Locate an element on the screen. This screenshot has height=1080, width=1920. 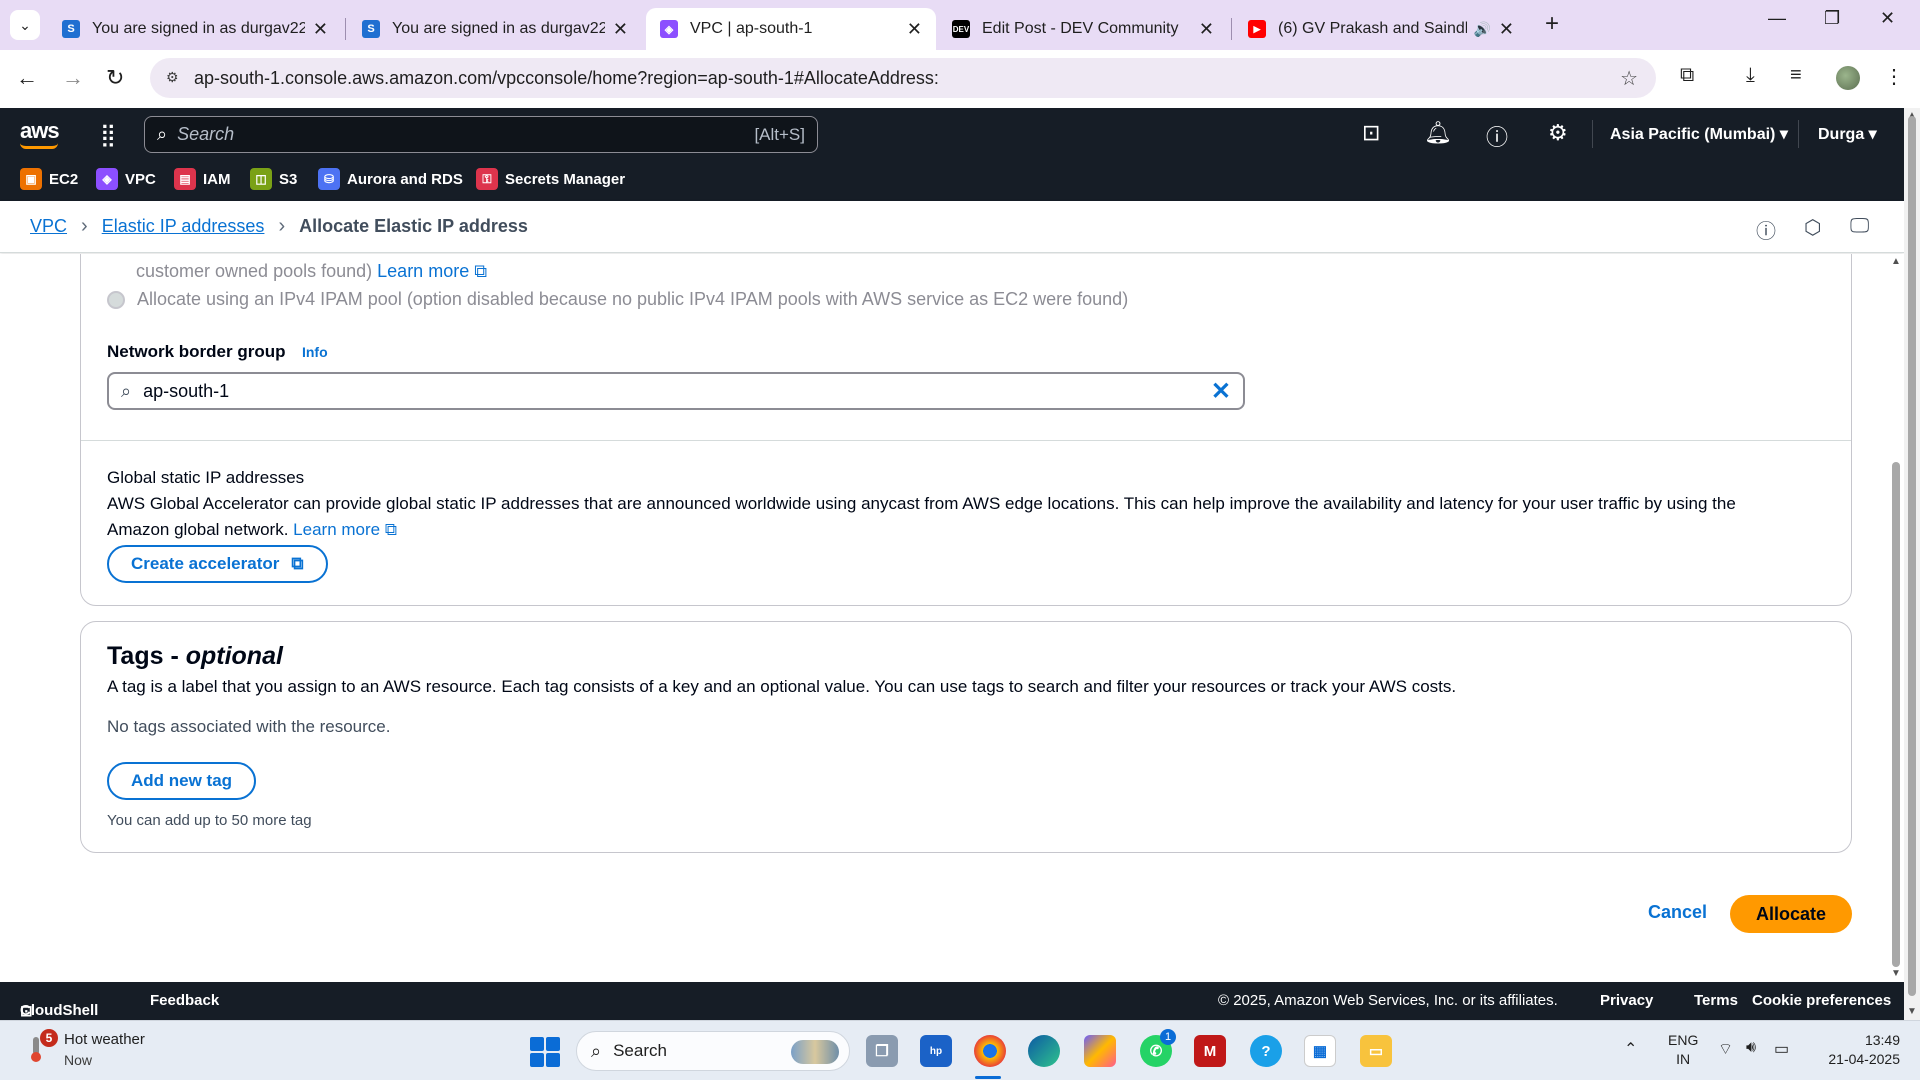
aws-logo: aws is located at coordinates (40, 131).